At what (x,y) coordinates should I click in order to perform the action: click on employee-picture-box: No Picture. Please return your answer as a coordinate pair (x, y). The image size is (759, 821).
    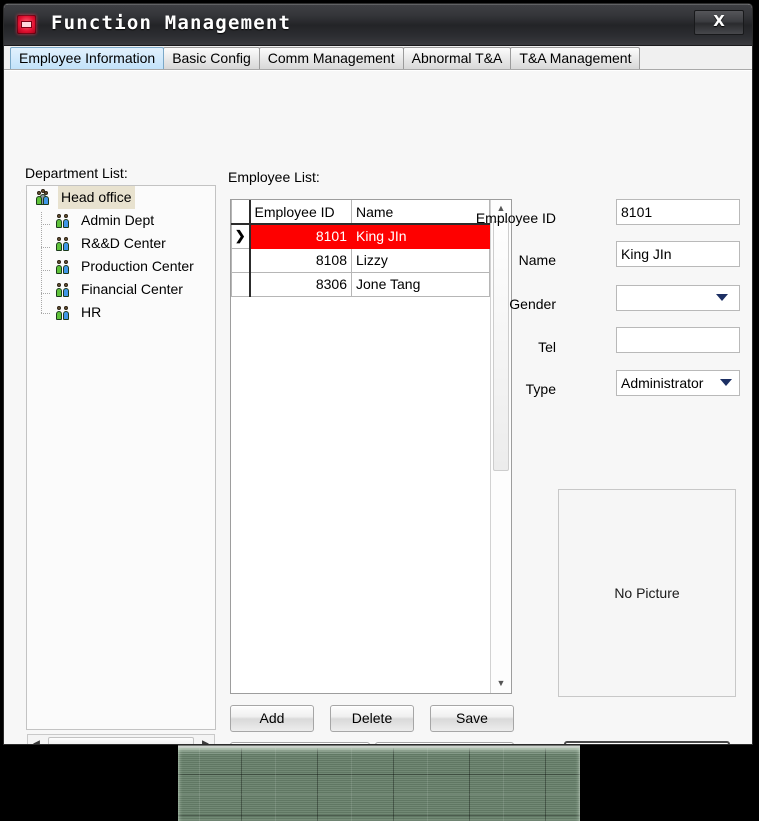
    Looking at the image, I should click on (647, 593).